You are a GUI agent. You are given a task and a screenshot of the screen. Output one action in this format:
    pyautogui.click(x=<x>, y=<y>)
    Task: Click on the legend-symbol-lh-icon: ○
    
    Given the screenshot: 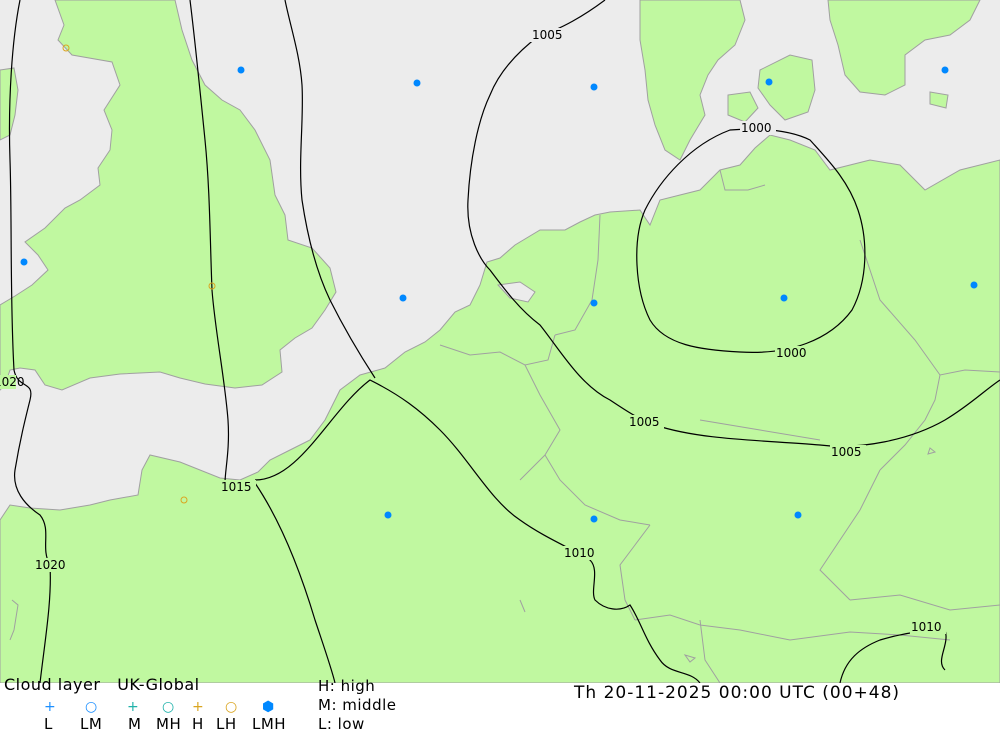 What is the action you would take?
    pyautogui.click(x=231, y=707)
    